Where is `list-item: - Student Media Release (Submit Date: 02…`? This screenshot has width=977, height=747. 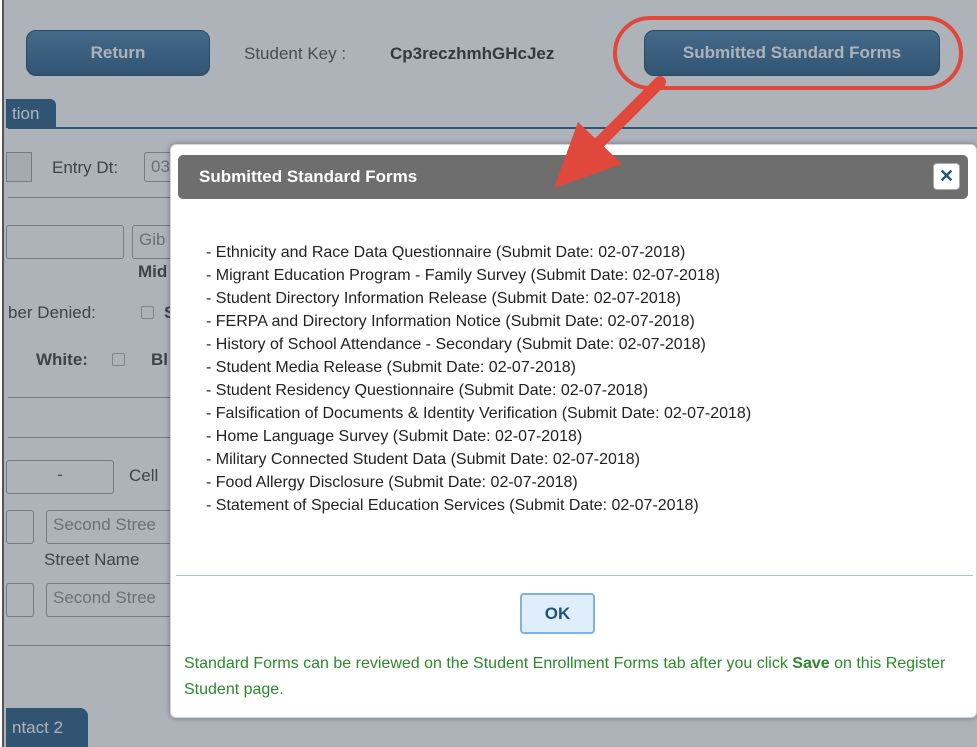
list-item: - Student Media Release (Submit Date: 02… is located at coordinates (391, 367).